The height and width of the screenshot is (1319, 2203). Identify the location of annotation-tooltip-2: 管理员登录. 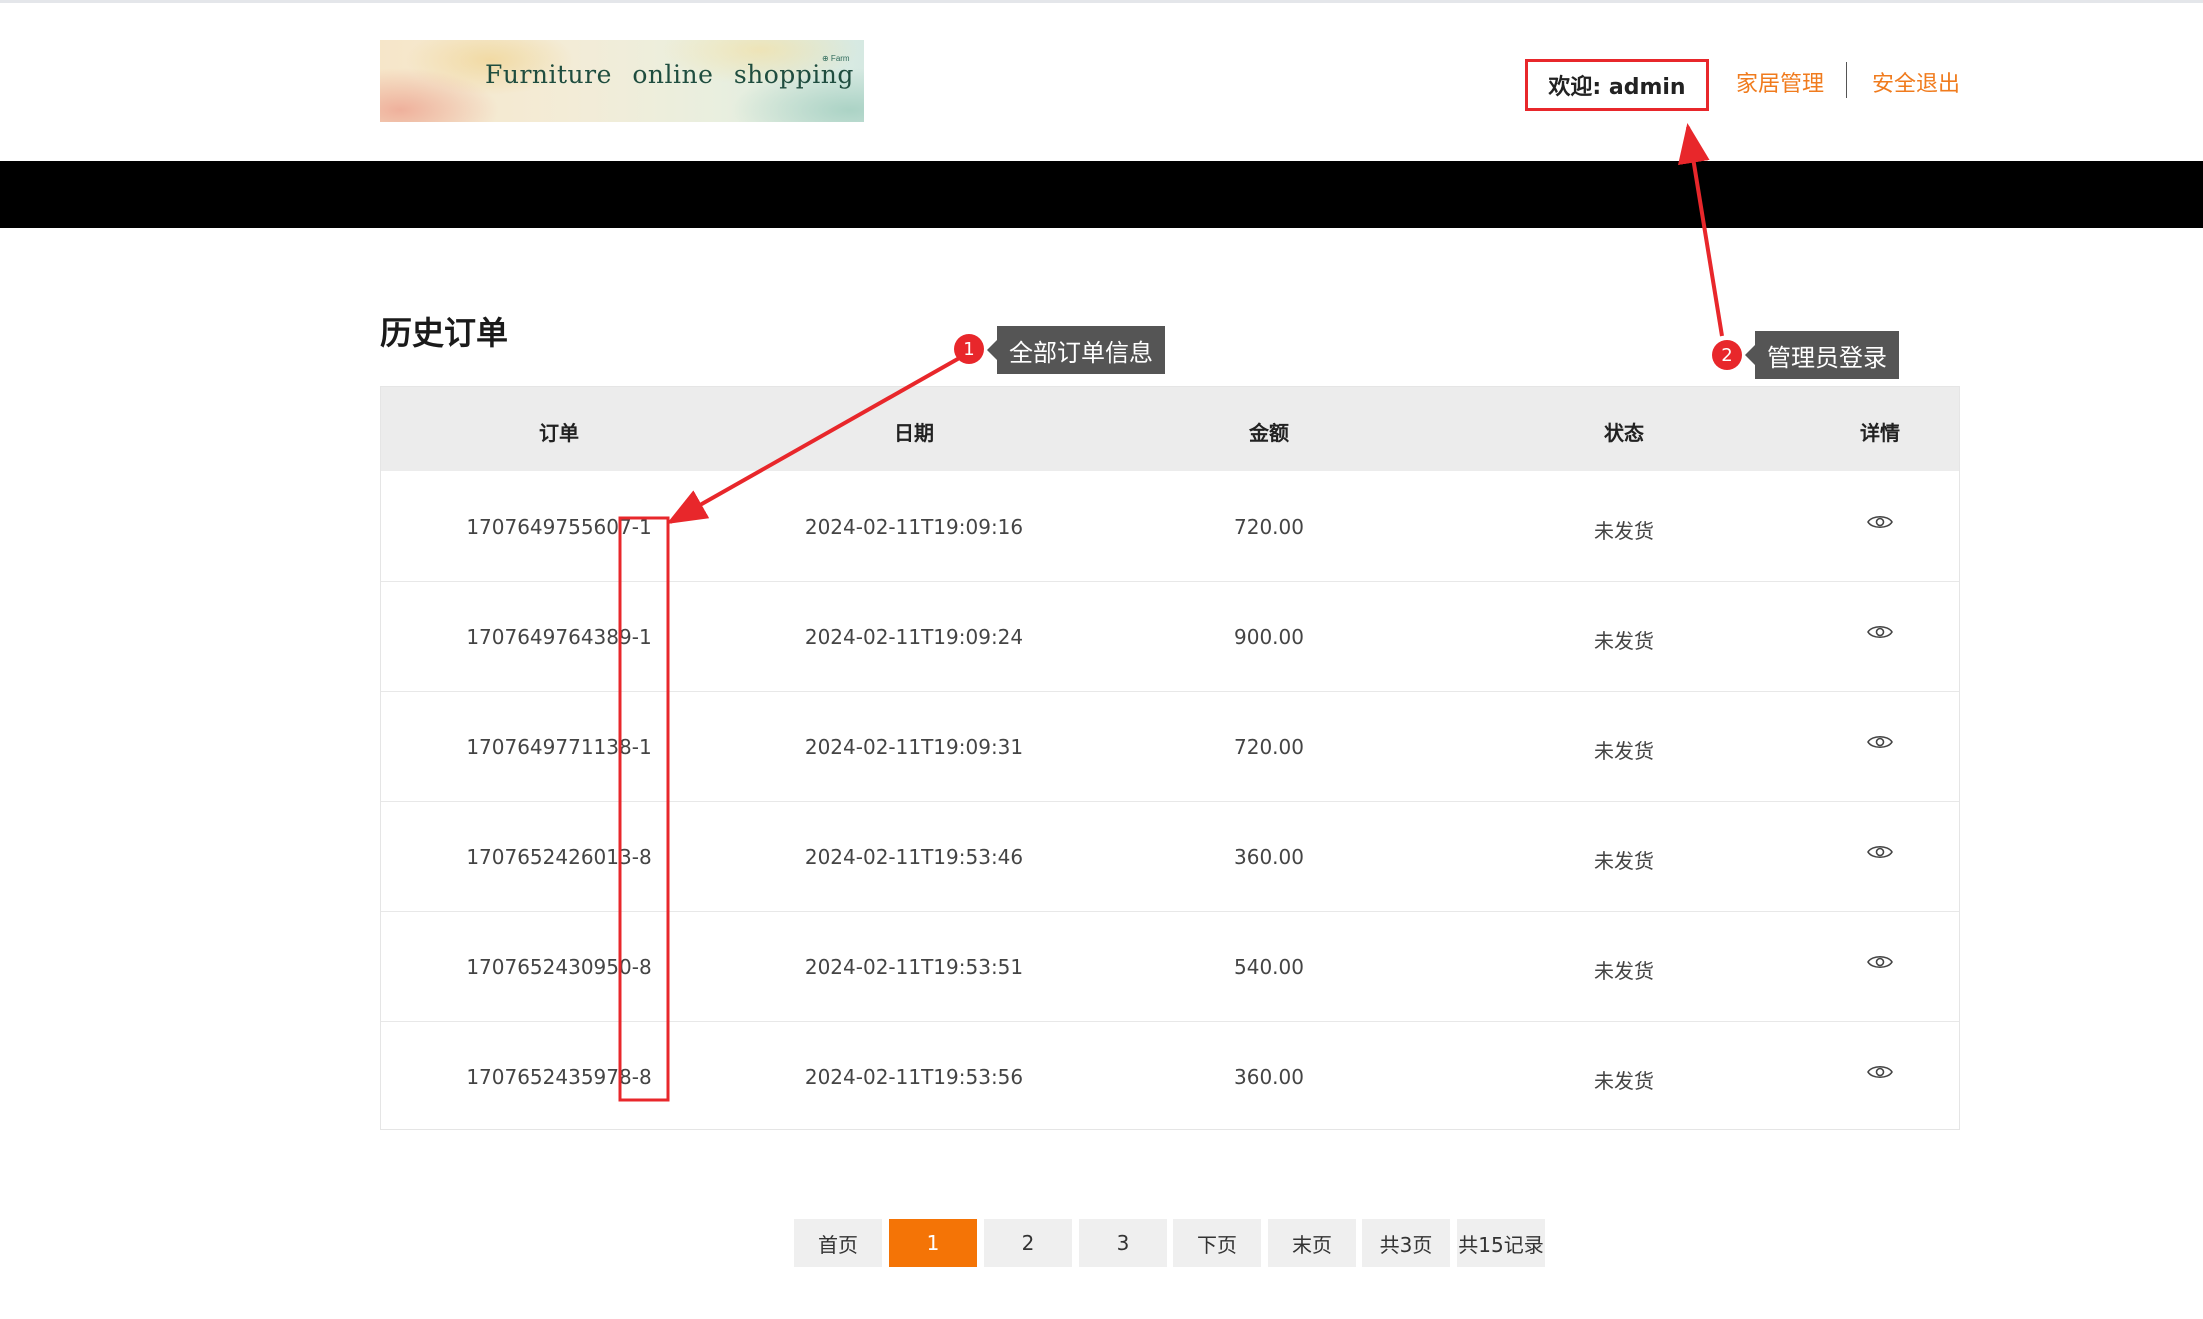
(1822, 355).